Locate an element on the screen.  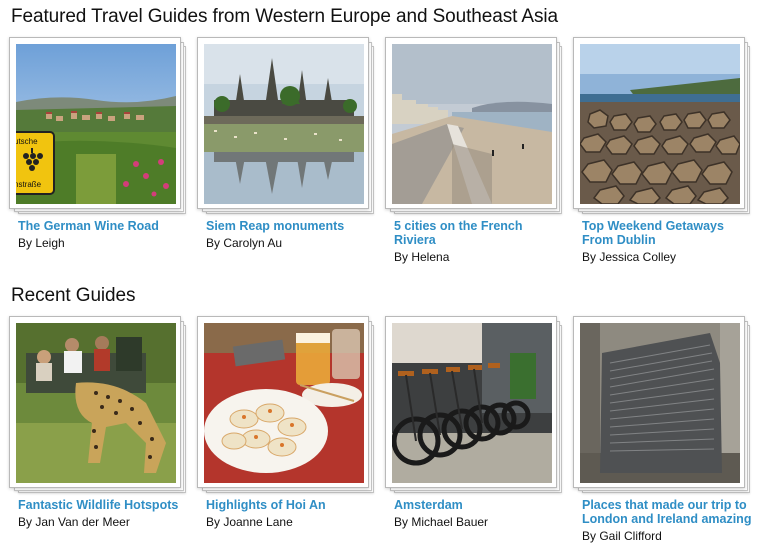
guide-title-link: Siem Reap monuments is located at coordinates (292, 226).